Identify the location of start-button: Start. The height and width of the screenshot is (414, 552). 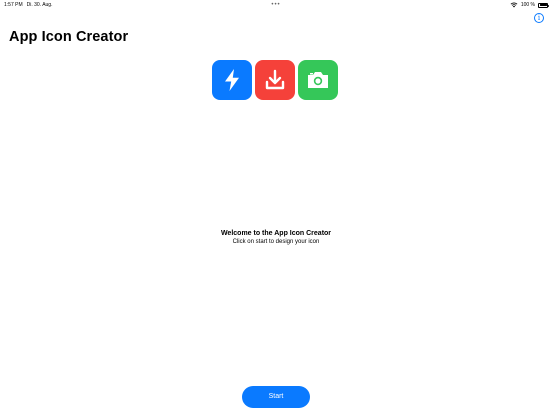
(276, 397).